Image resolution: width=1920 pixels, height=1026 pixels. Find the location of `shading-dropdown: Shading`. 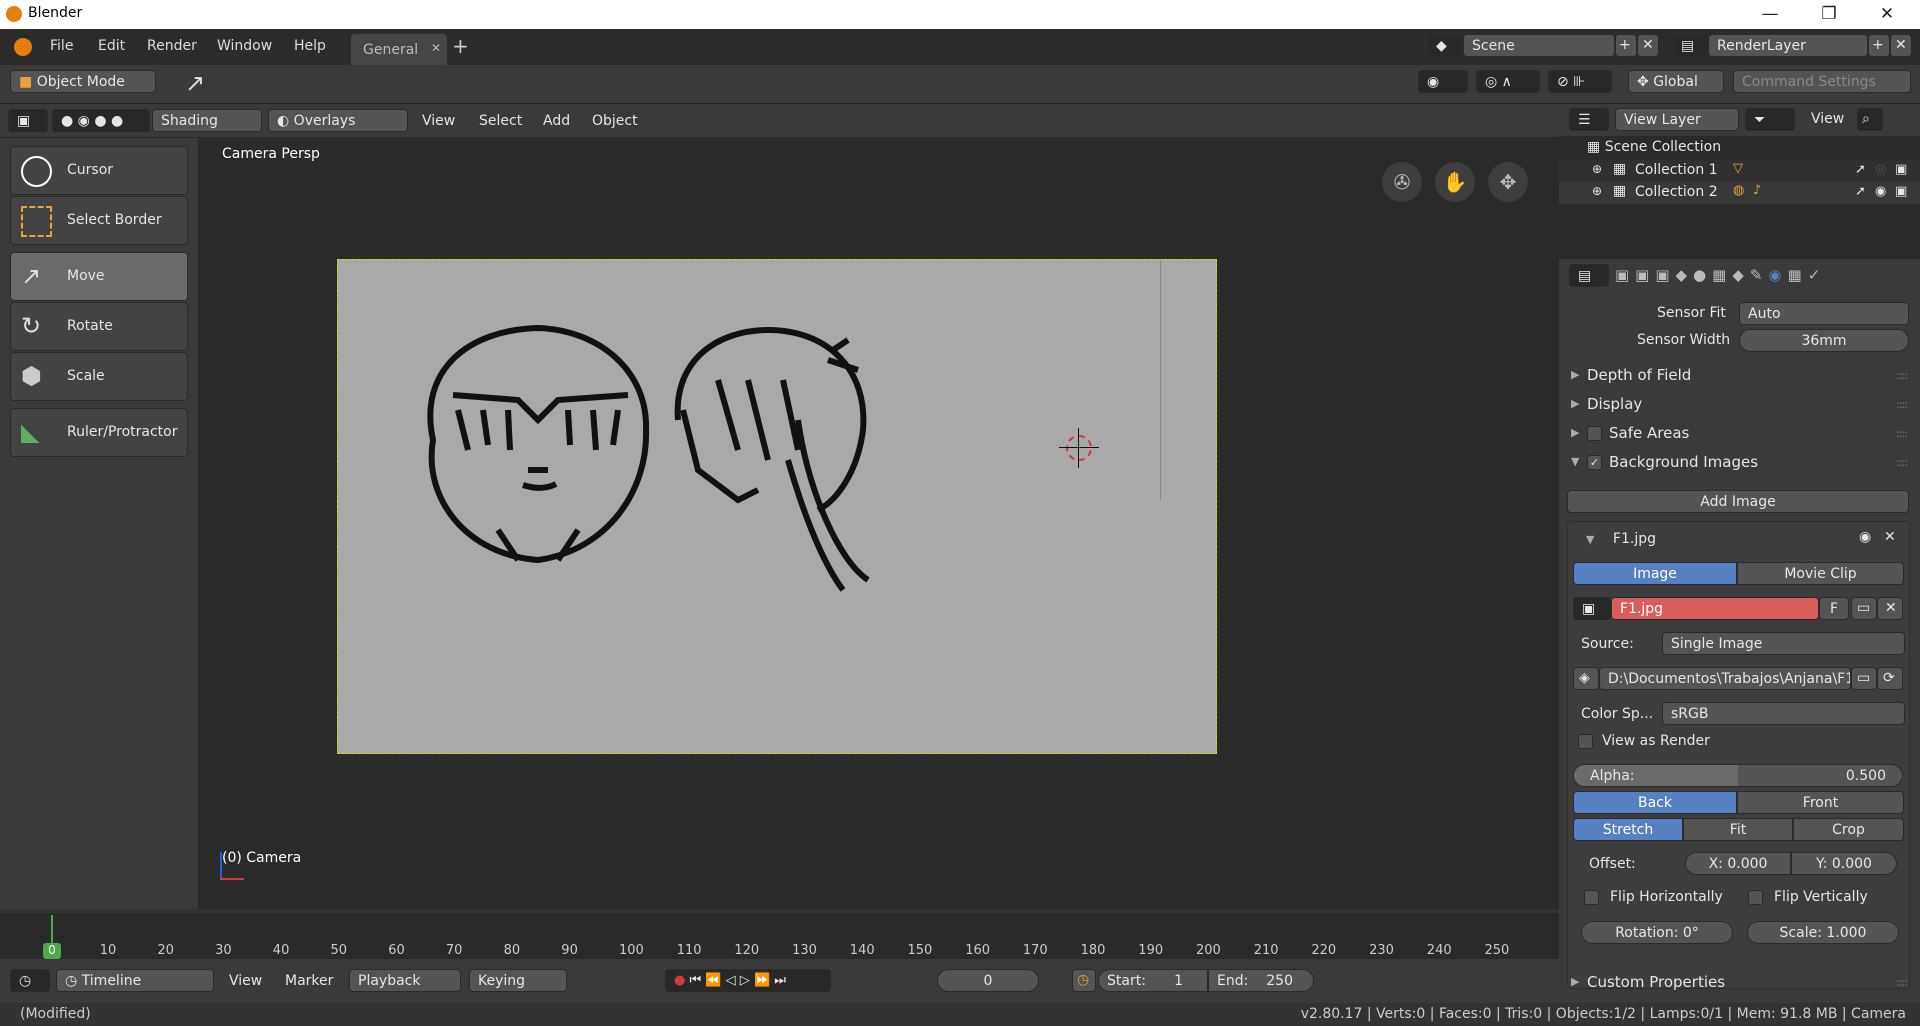

shading-dropdown: Shading is located at coordinates (207, 120).